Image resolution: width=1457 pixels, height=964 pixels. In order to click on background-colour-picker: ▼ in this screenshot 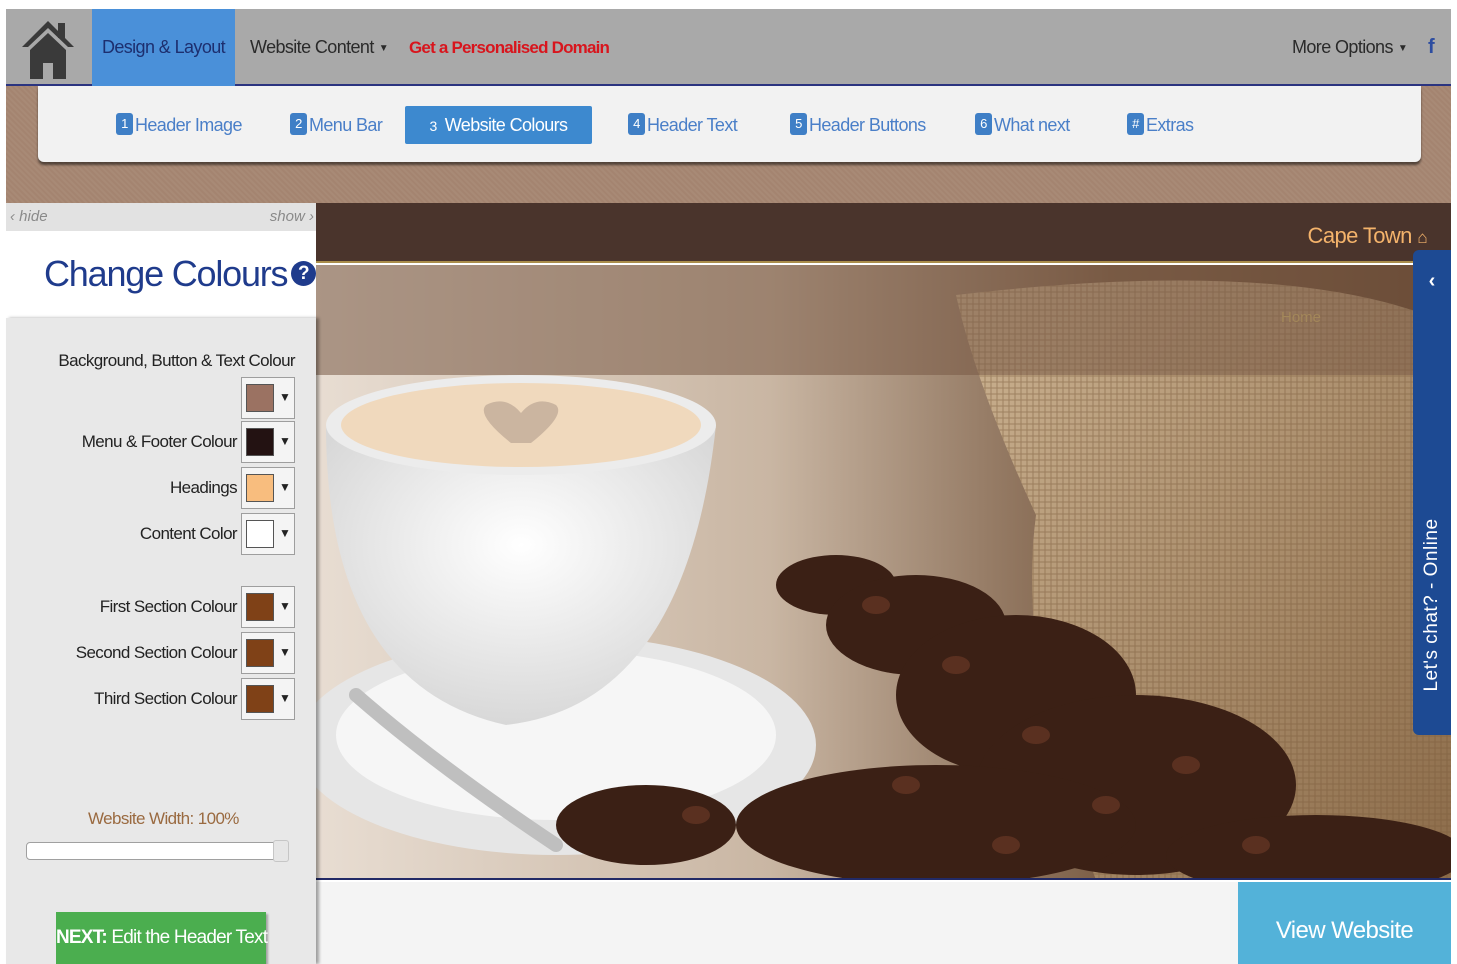, I will do `click(268, 398)`.